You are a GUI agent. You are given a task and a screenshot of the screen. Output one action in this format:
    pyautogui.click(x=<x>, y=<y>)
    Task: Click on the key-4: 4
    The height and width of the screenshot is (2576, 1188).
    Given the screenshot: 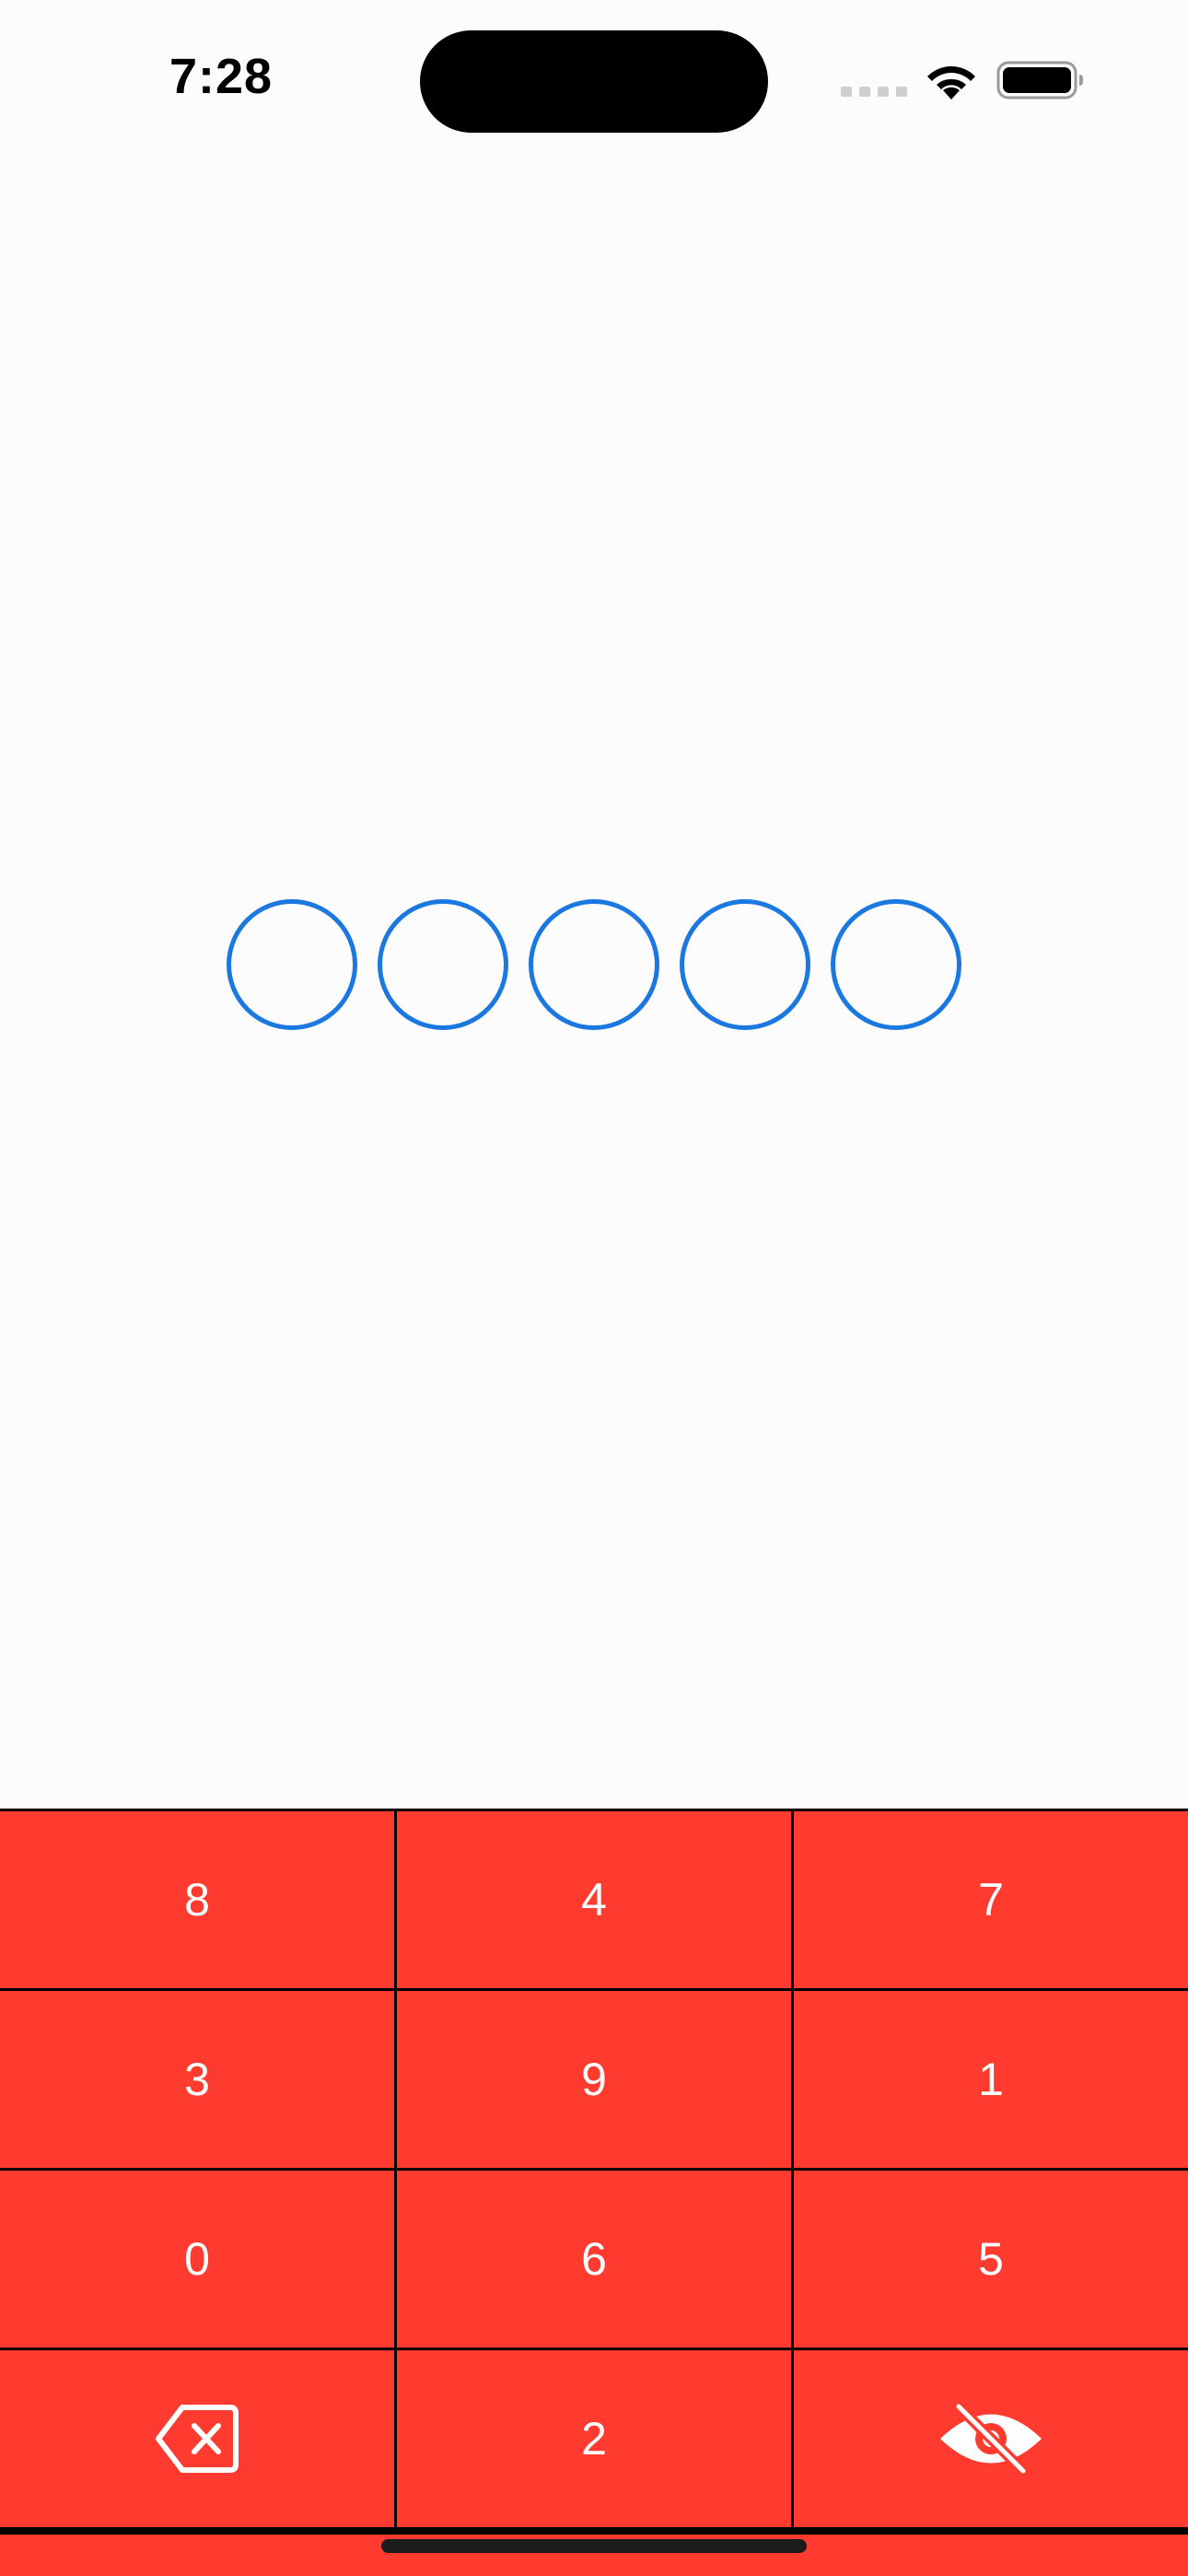 What is the action you would take?
    pyautogui.click(x=594, y=1899)
    